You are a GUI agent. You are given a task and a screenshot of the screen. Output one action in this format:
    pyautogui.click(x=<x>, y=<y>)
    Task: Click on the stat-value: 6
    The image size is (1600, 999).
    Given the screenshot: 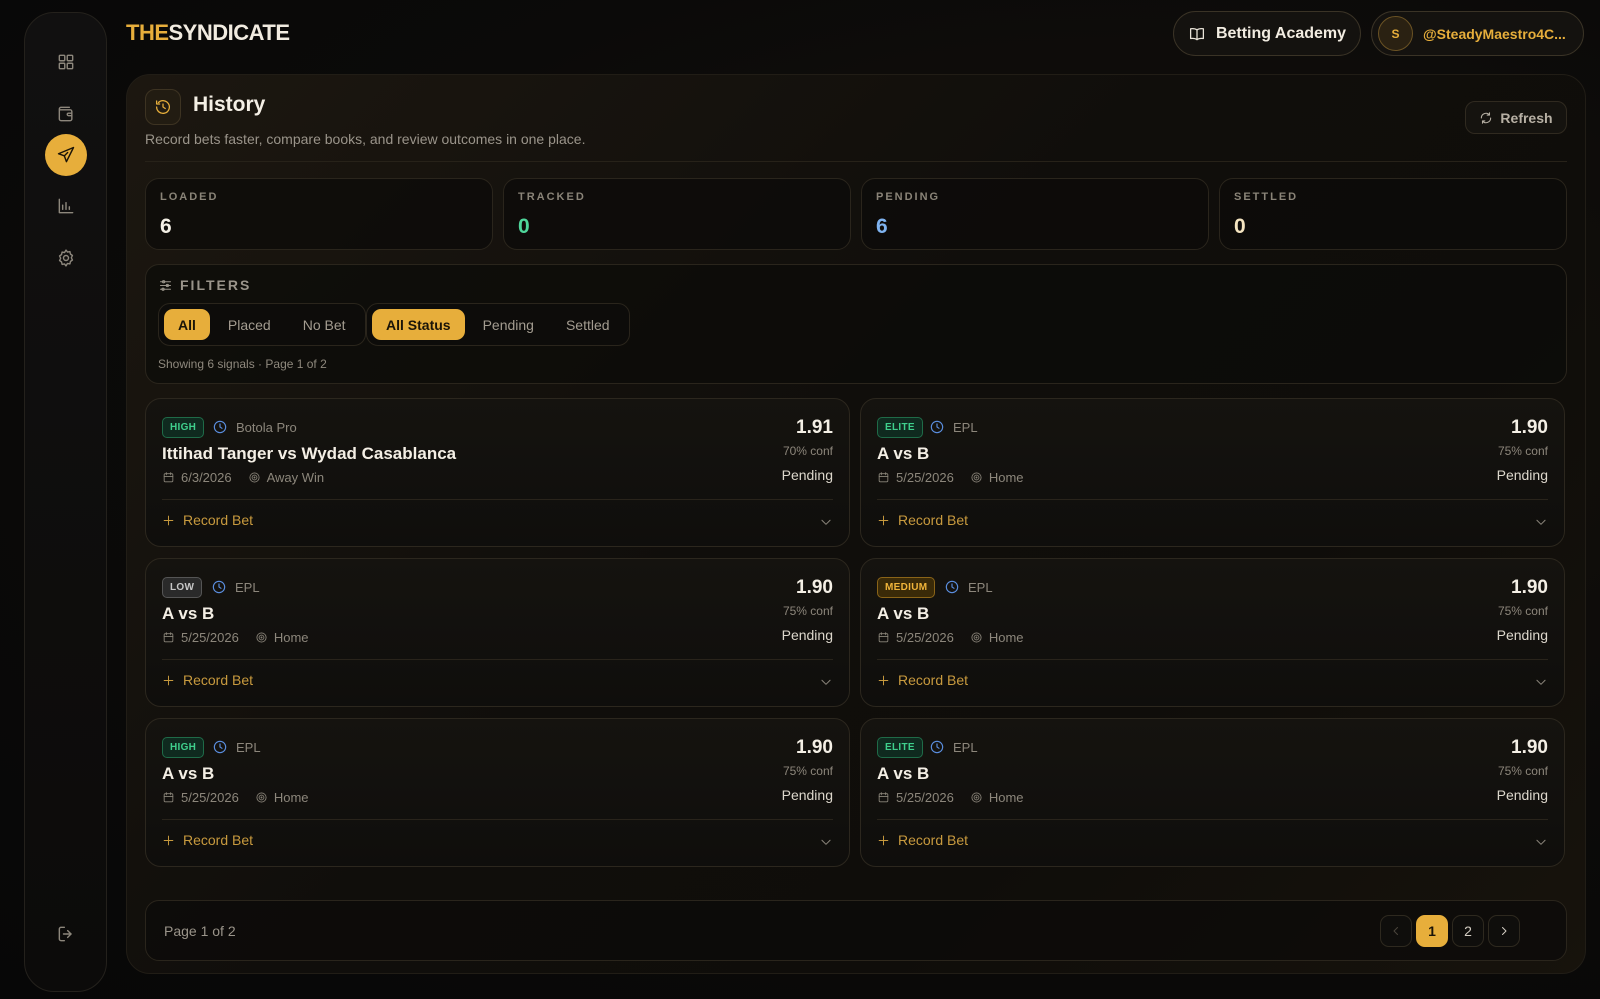 What is the action you would take?
    pyautogui.click(x=882, y=226)
    